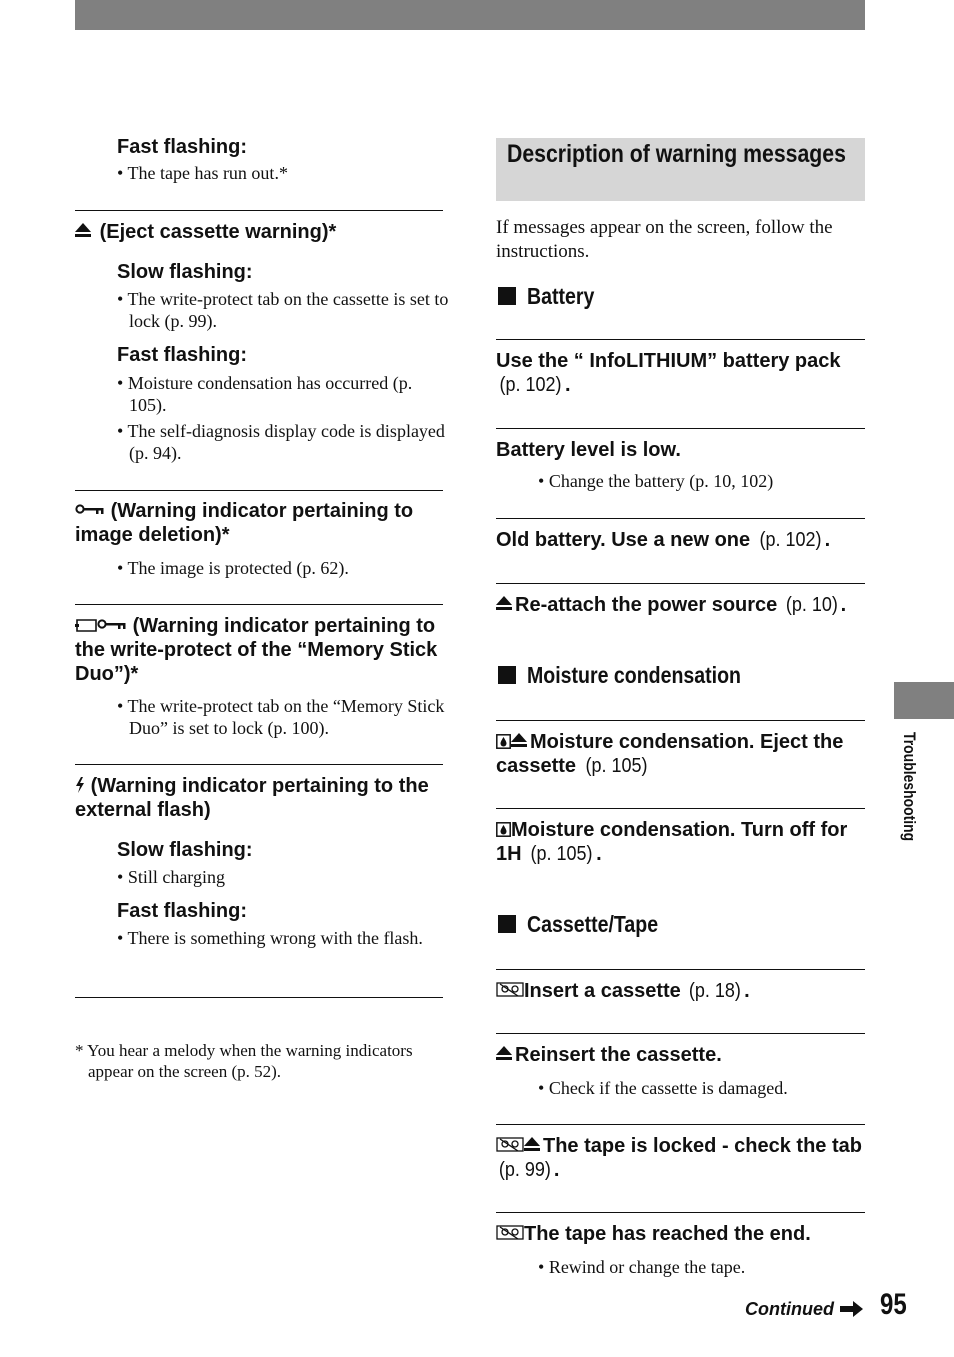 This screenshot has width=954, height=1357. I want to click on message-text: Insert a cassette, so click(602, 991).